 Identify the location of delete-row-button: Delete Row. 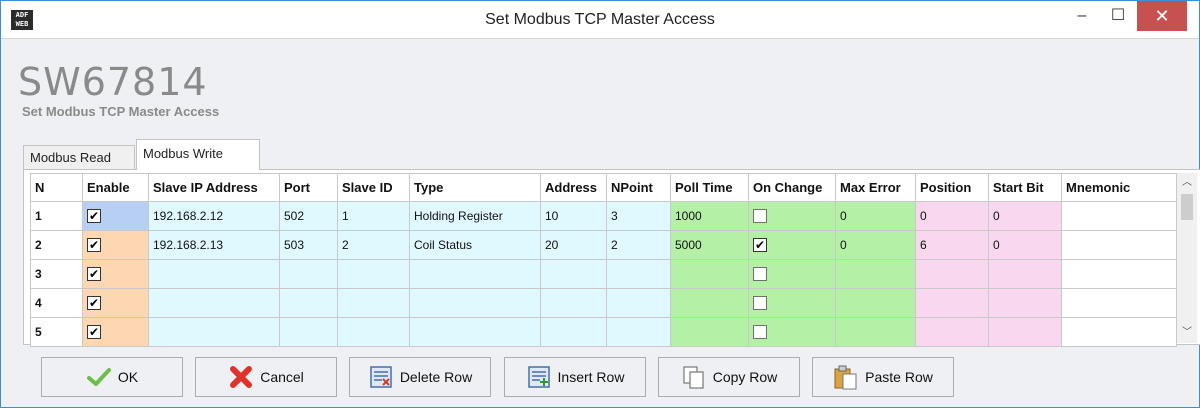
(420, 377).